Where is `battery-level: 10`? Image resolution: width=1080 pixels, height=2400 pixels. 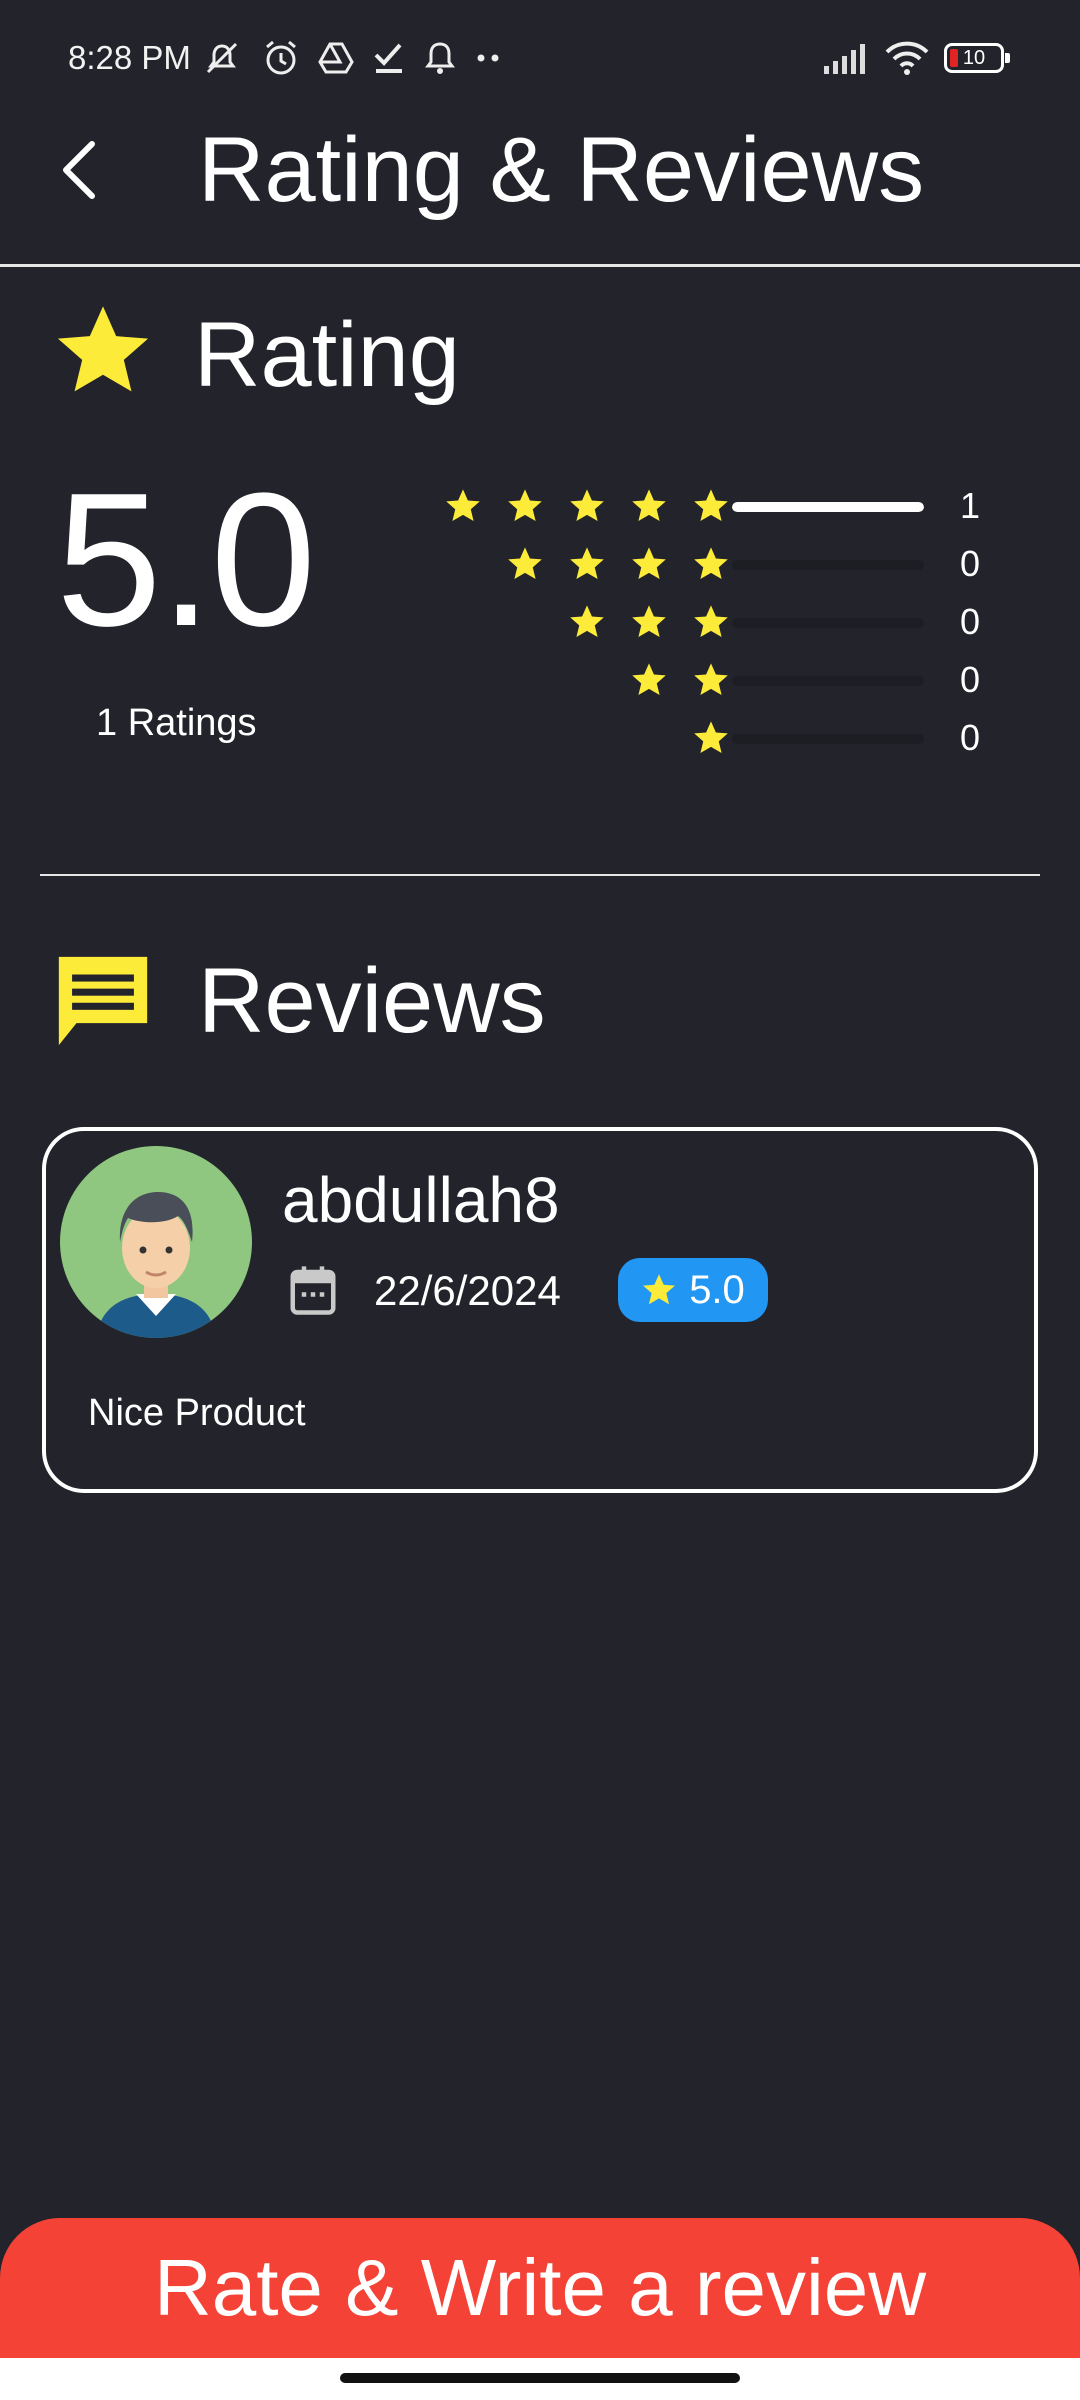
battery-level: 10 is located at coordinates (974, 58).